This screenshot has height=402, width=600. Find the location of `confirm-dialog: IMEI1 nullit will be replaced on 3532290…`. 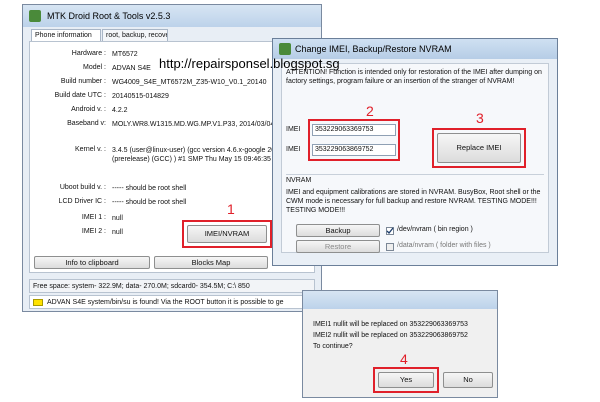

confirm-dialog: IMEI1 nullit will be replaced on 3532290… is located at coordinates (400, 344).